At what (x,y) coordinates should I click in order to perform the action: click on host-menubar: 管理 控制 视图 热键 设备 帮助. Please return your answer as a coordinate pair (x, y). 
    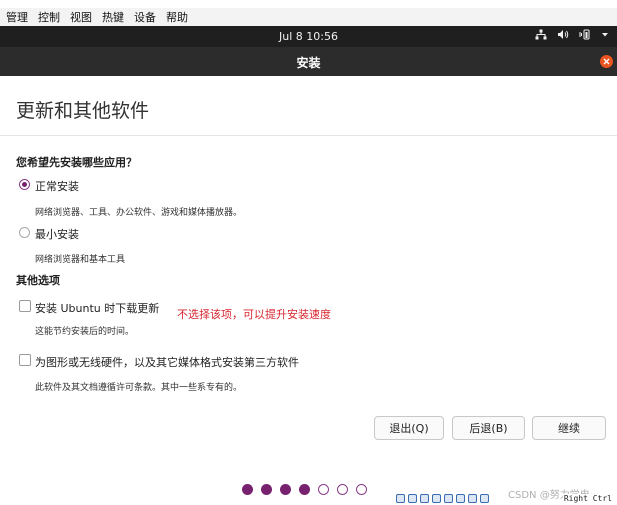
    Looking at the image, I should click on (308, 17).